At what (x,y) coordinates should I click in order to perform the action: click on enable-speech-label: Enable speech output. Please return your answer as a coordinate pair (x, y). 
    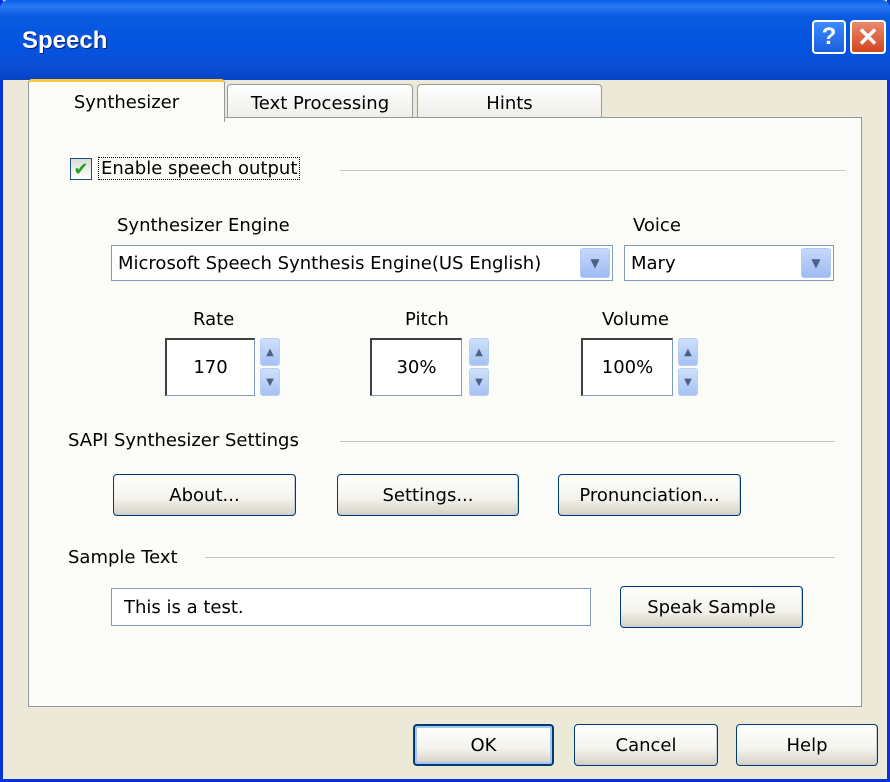
    Looking at the image, I should click on (199, 168).